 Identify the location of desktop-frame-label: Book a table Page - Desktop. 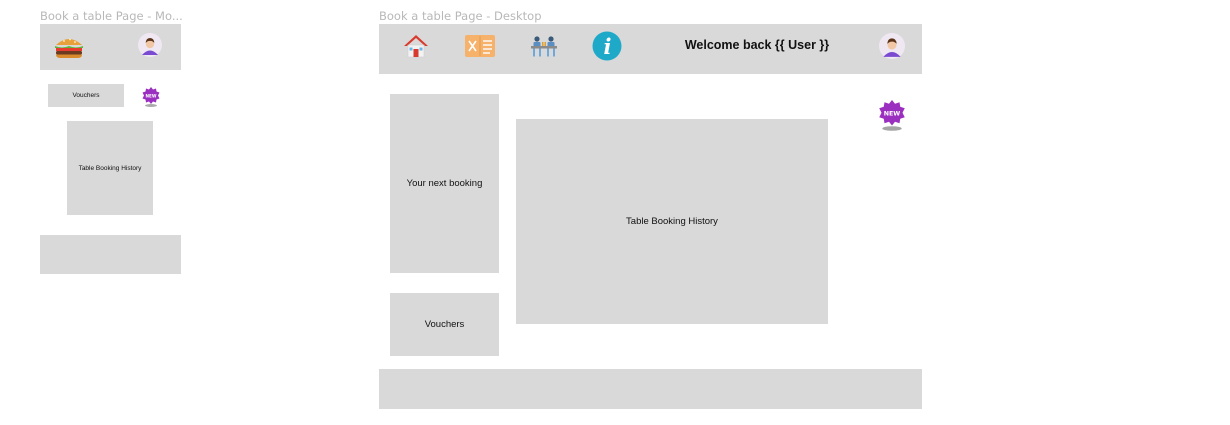
(460, 16).